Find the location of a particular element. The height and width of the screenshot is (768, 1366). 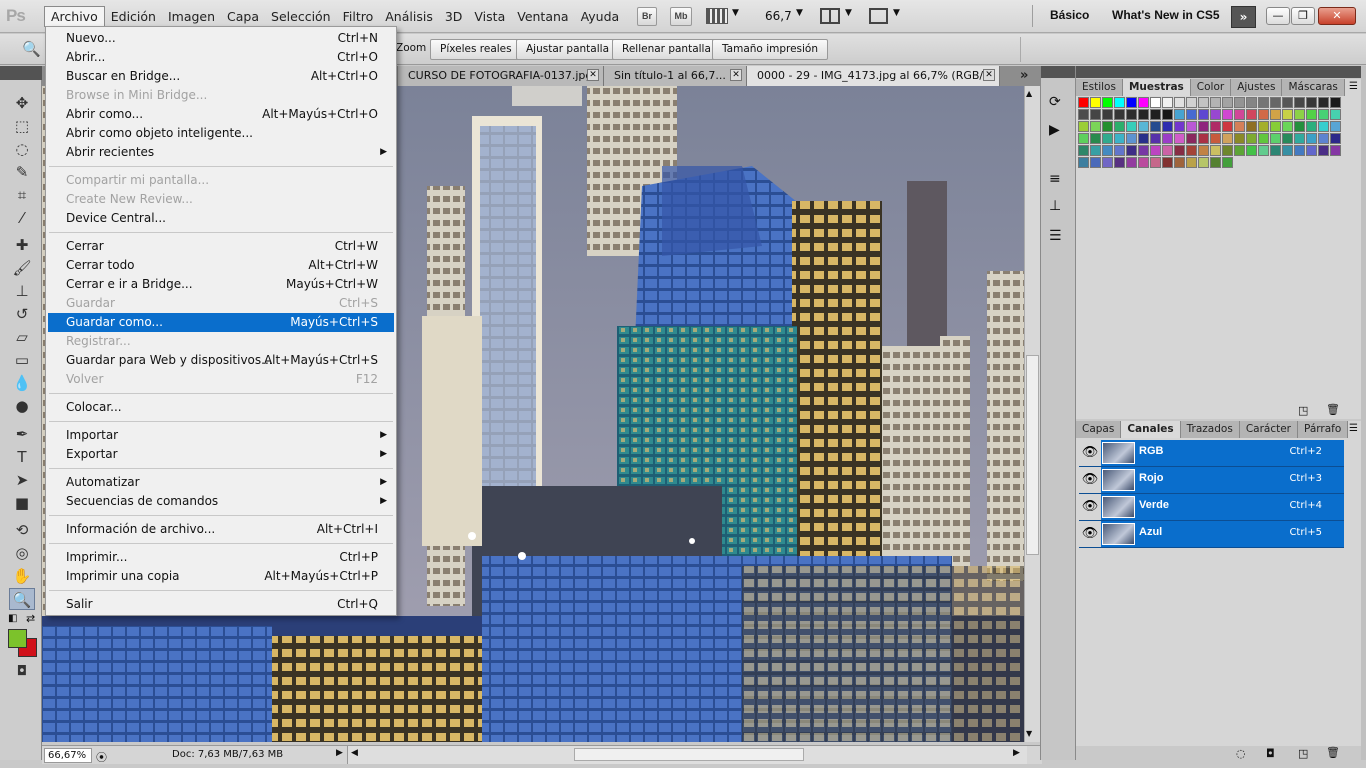

actual-pixels-button: Píxeles reales is located at coordinates (476, 49).